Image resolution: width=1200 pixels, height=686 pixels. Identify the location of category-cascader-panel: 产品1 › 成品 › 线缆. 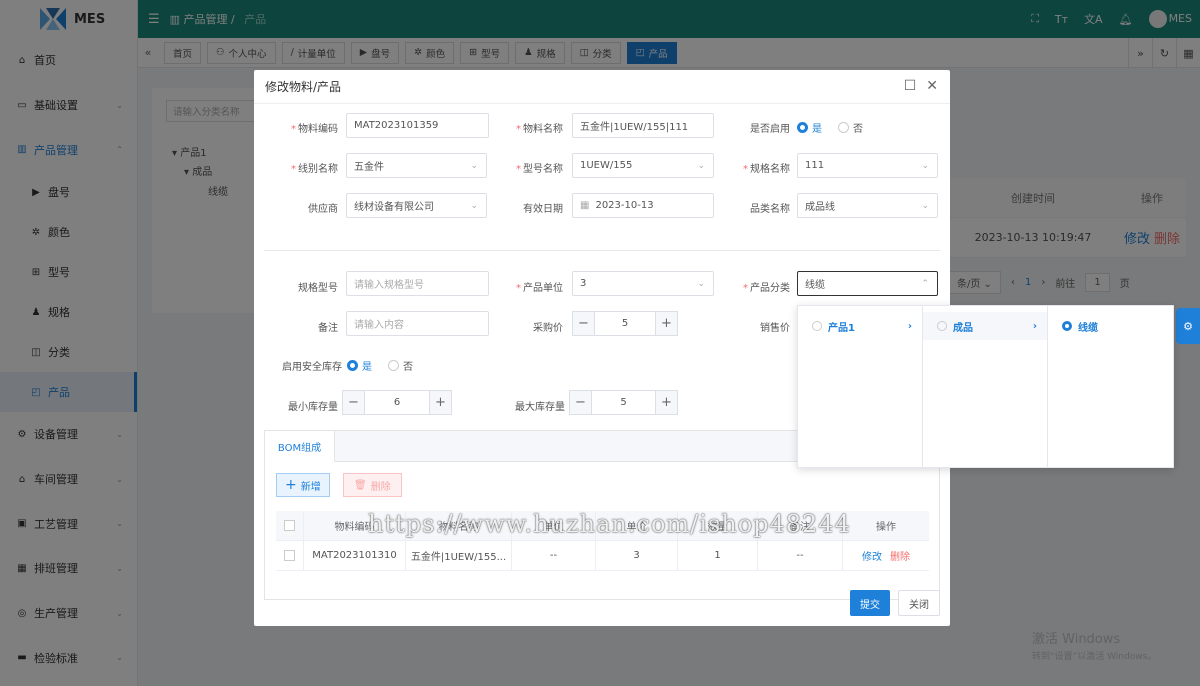
(985, 386).